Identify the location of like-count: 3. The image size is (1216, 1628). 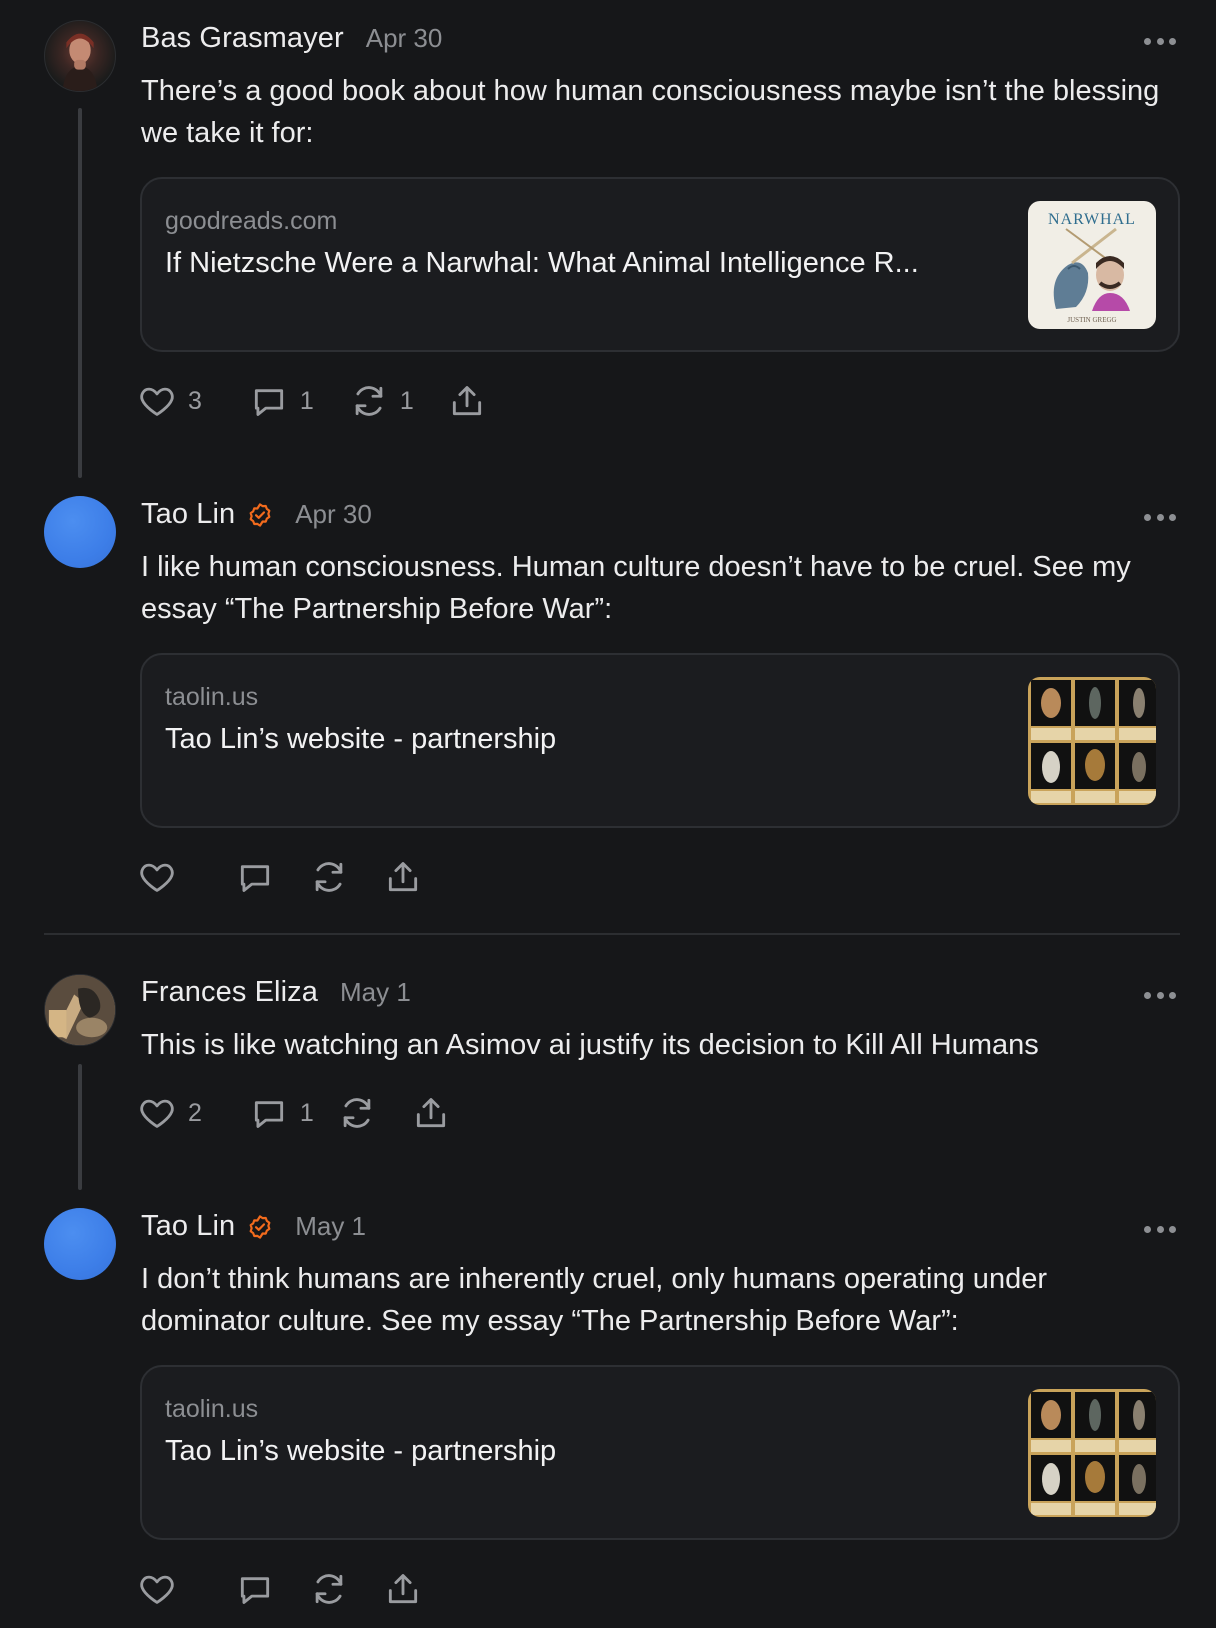
(195, 400).